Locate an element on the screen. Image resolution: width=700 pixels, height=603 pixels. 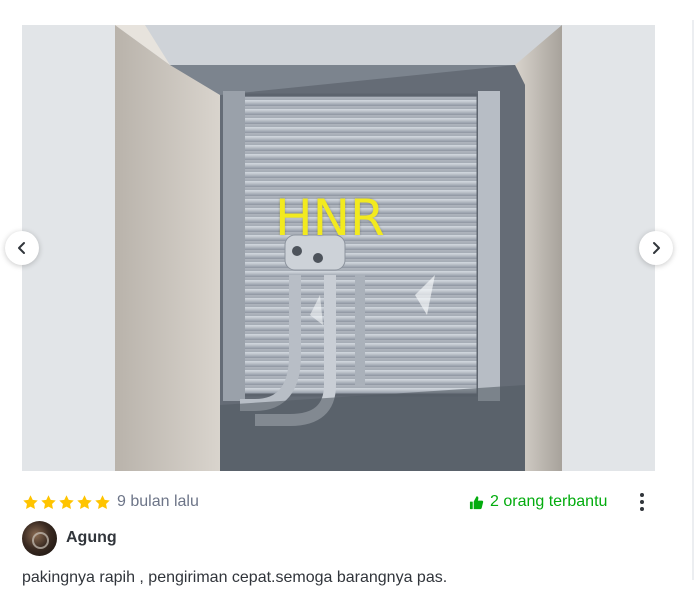
chevron-left-icon is located at coordinates (21, 248).